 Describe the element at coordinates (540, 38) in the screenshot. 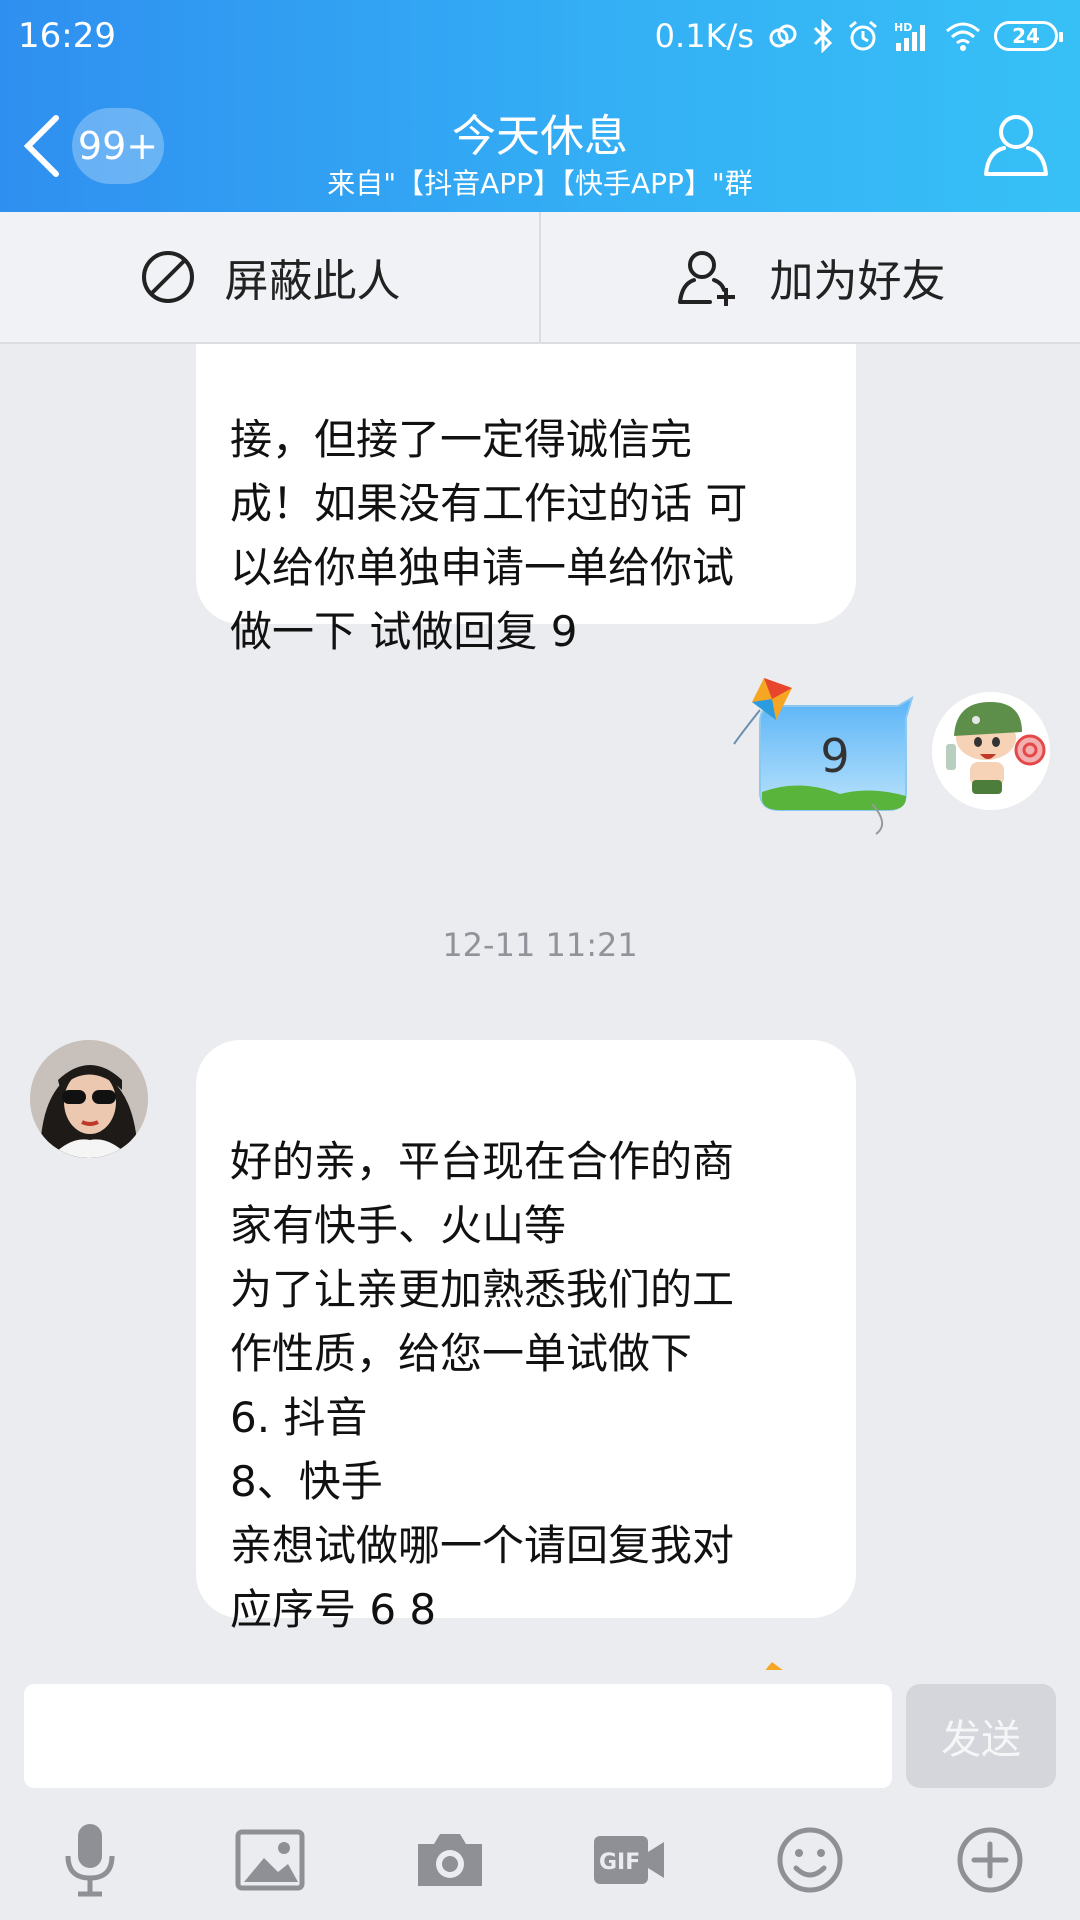

I see `status-bar: 16:29 0.1K/s HD 24` at that location.